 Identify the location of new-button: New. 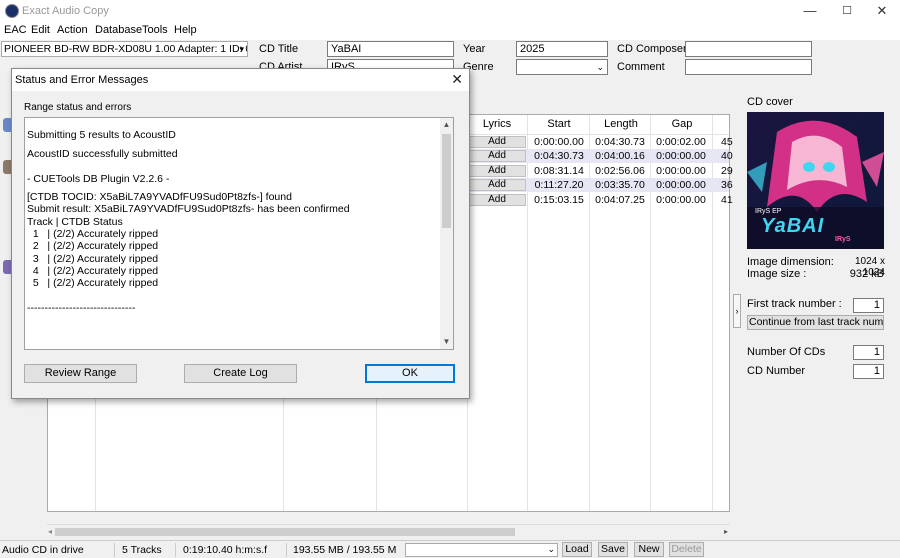
(649, 549).